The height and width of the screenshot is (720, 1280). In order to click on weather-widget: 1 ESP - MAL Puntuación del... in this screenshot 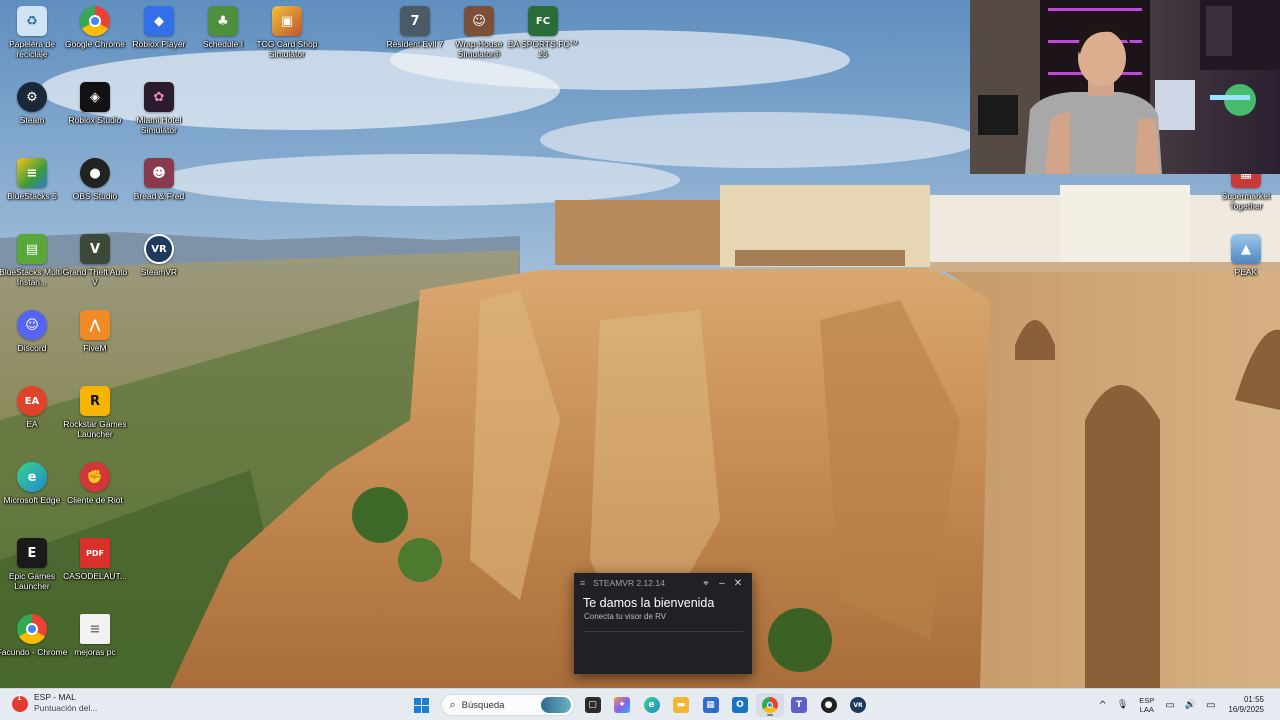, I will do `click(54, 703)`.